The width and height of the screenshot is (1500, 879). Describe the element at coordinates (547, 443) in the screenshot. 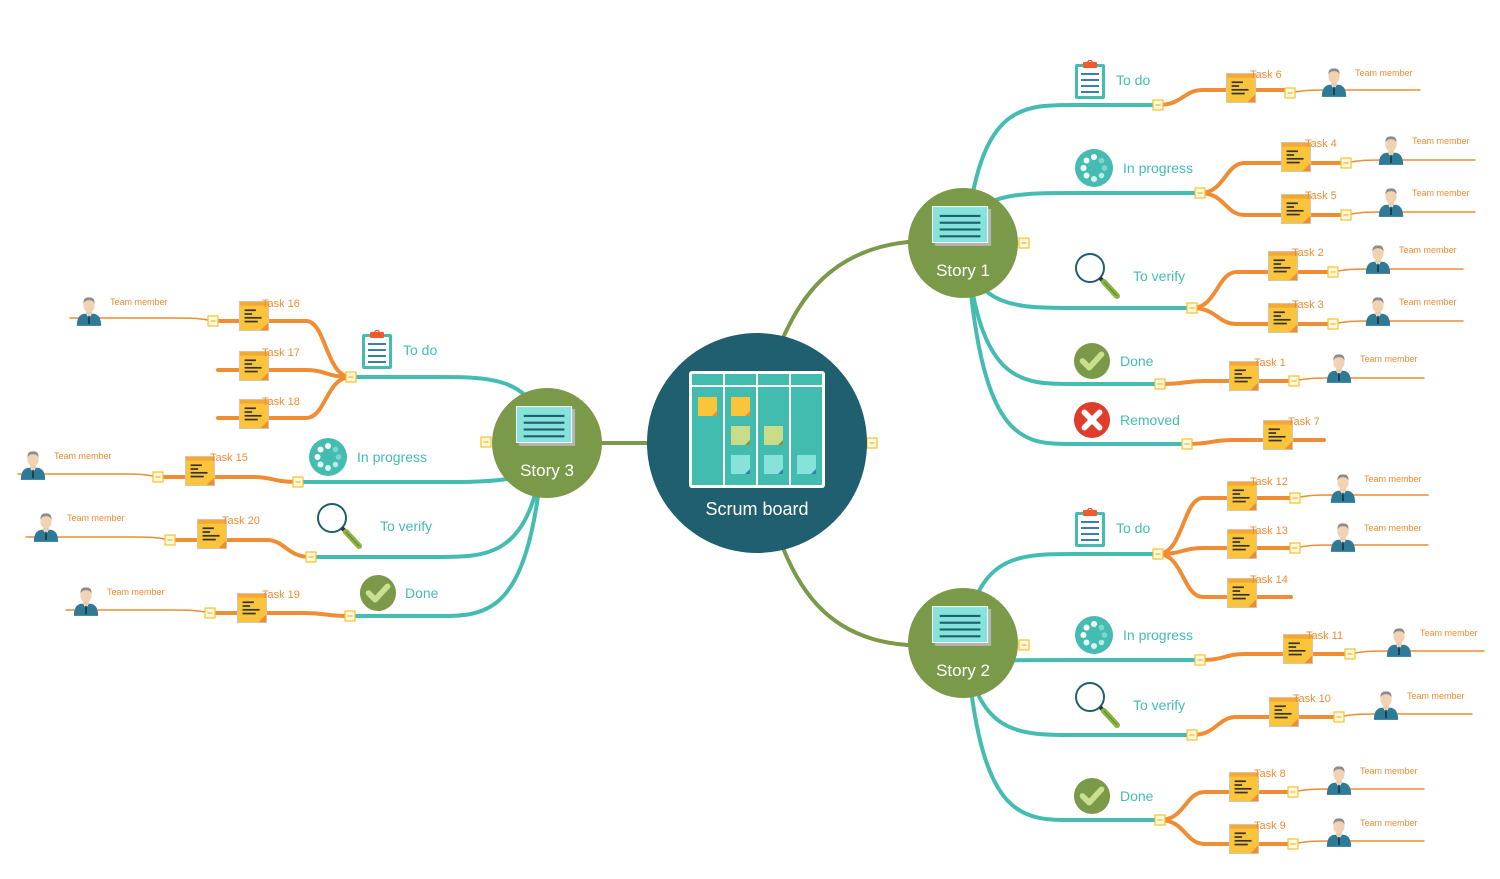

I see `story-node-3: Story 3` at that location.